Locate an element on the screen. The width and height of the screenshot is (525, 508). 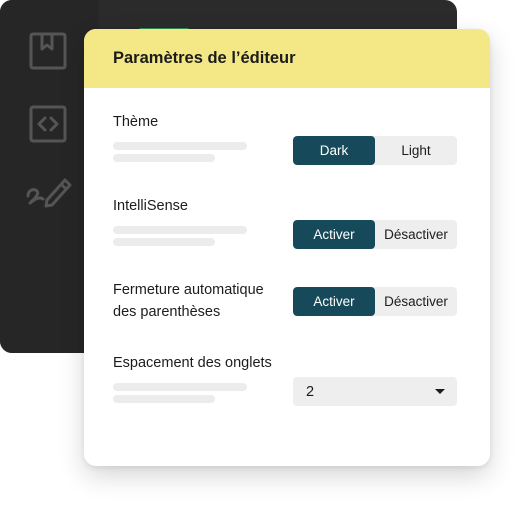
tabsize-select: 2 is located at coordinates (375, 391).